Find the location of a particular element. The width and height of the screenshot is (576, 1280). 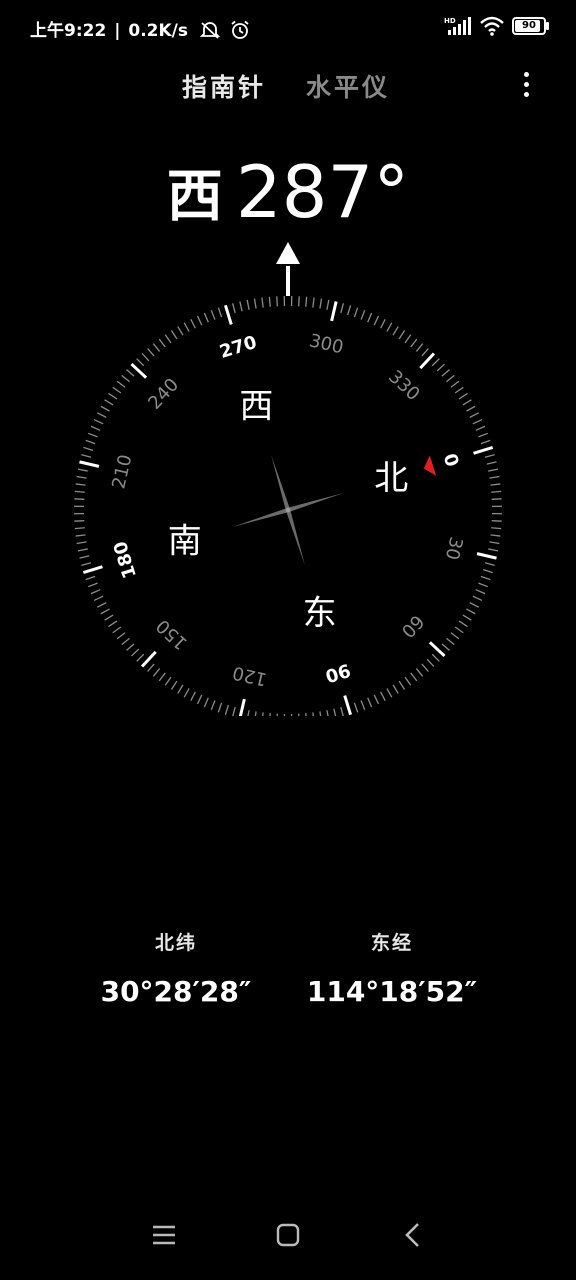

cardinal-west: 西 is located at coordinates (256, 407).